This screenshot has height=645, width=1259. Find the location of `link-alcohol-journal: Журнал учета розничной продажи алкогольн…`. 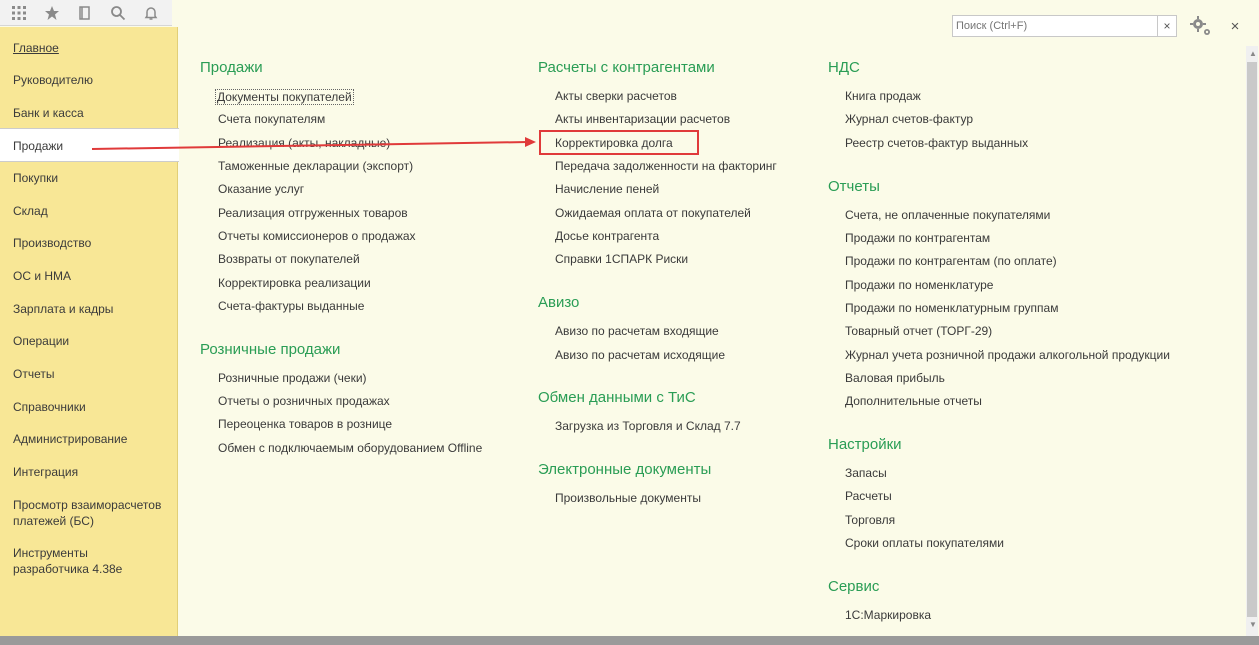

link-alcohol-journal: Журнал учета розничной продажи алкогольн… is located at coordinates (1007, 355).